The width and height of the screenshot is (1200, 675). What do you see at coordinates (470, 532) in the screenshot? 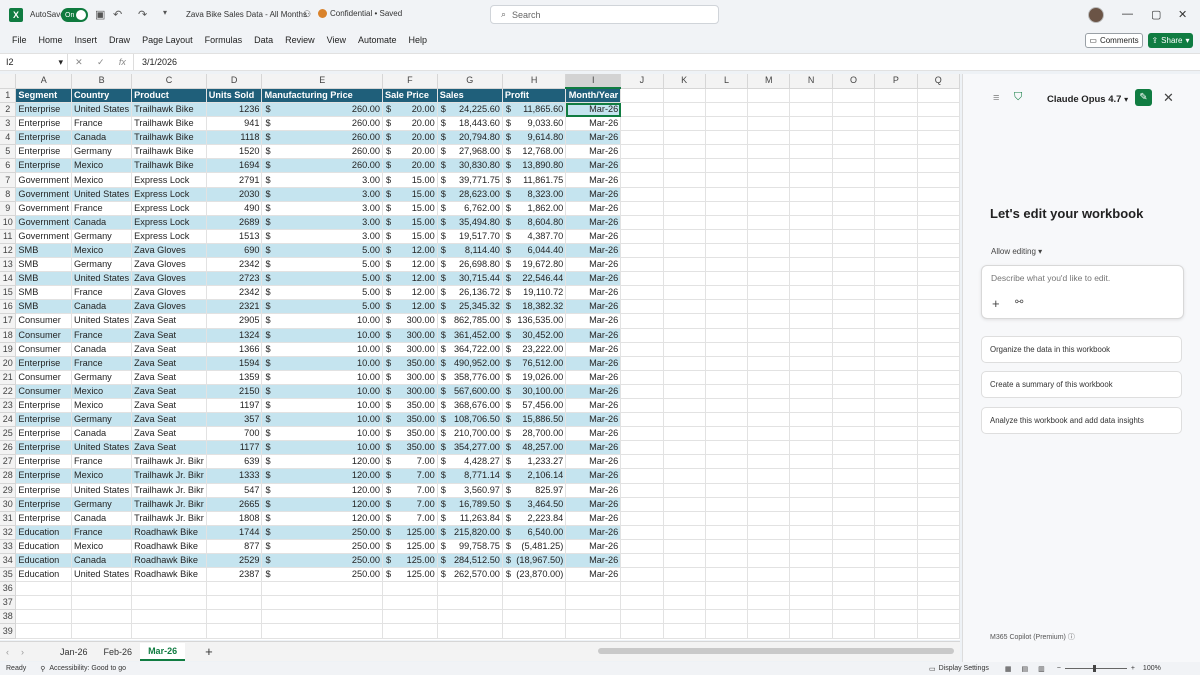
I see `cell: $215,820.00` at bounding box center [470, 532].